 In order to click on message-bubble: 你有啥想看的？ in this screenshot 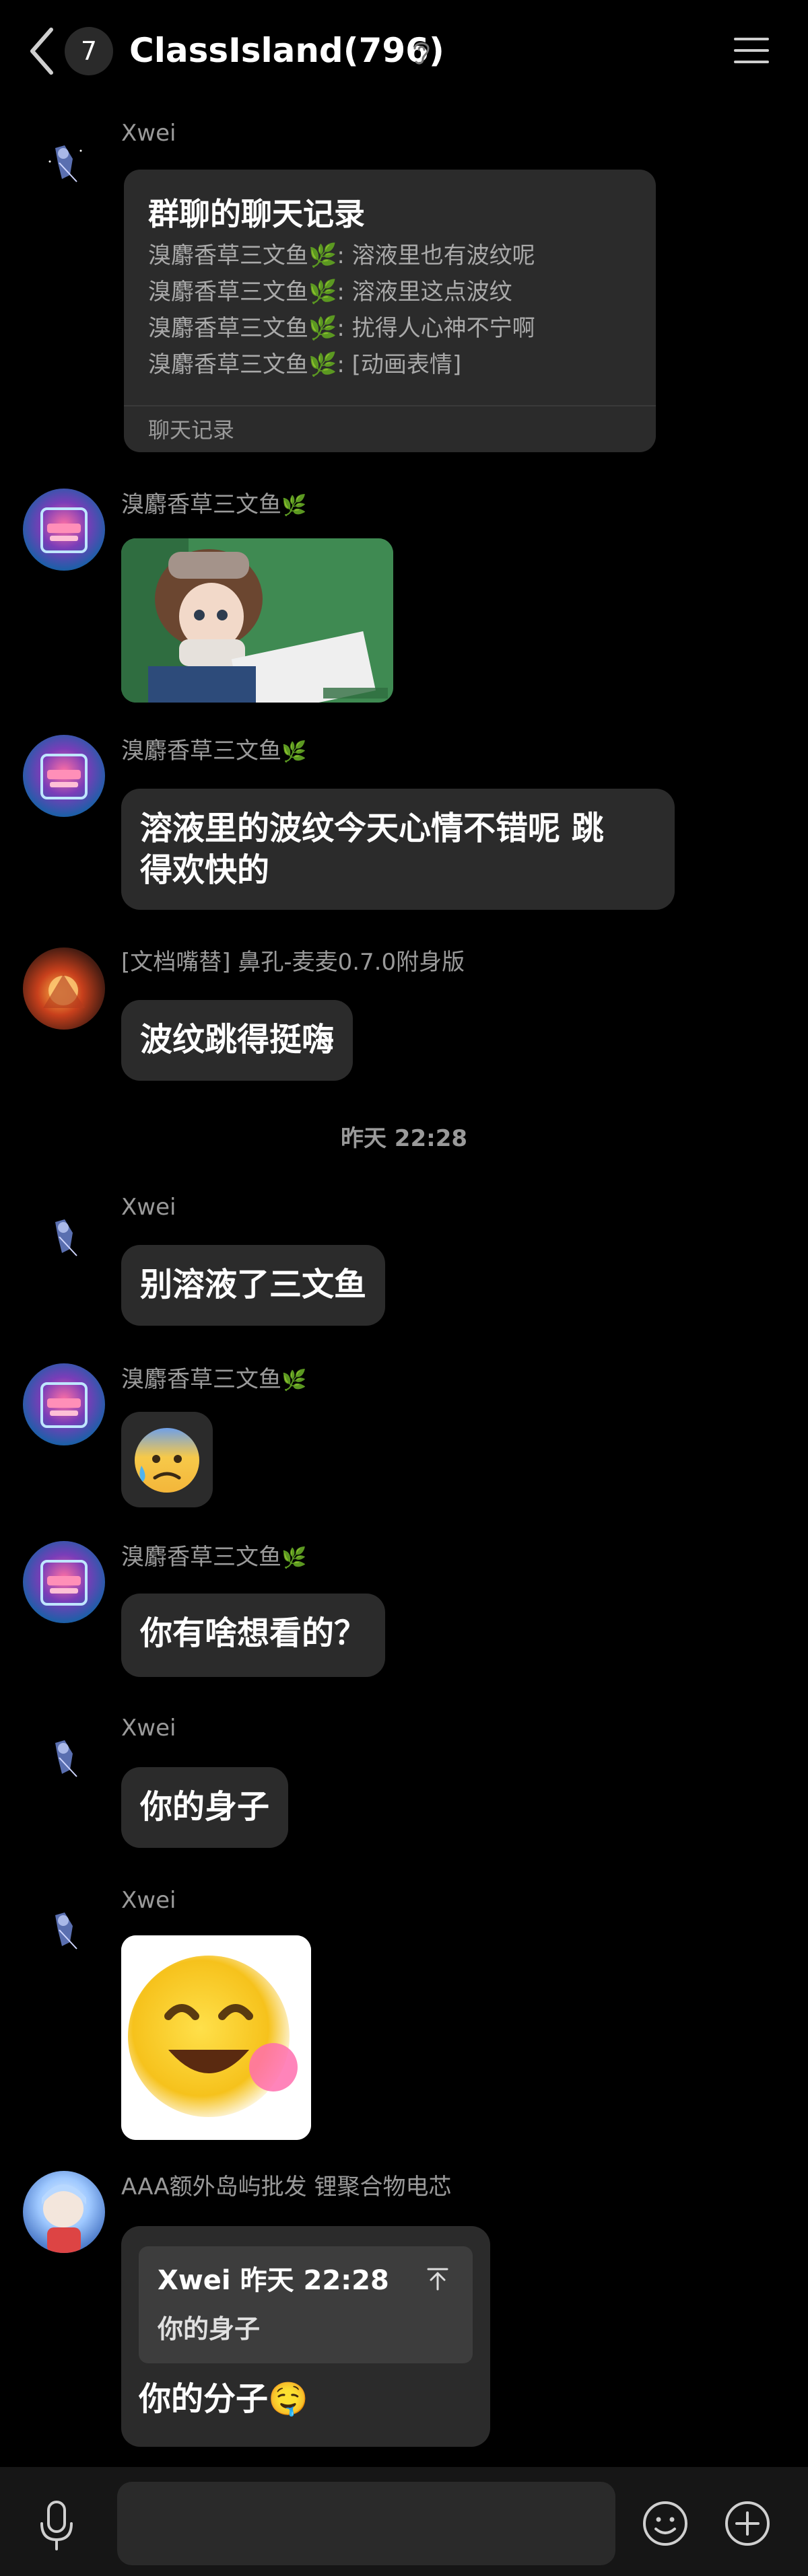, I will do `click(253, 1635)`.